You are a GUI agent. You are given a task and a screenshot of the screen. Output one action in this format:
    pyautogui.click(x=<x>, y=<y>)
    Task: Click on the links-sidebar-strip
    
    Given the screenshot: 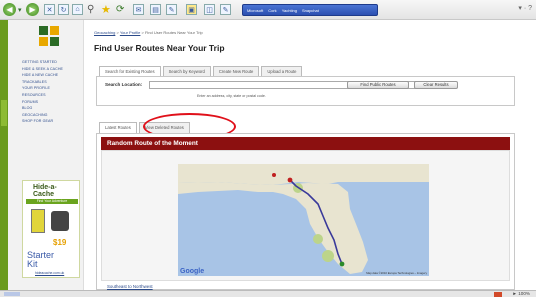 What is the action you would take?
    pyautogui.click(x=4, y=155)
    